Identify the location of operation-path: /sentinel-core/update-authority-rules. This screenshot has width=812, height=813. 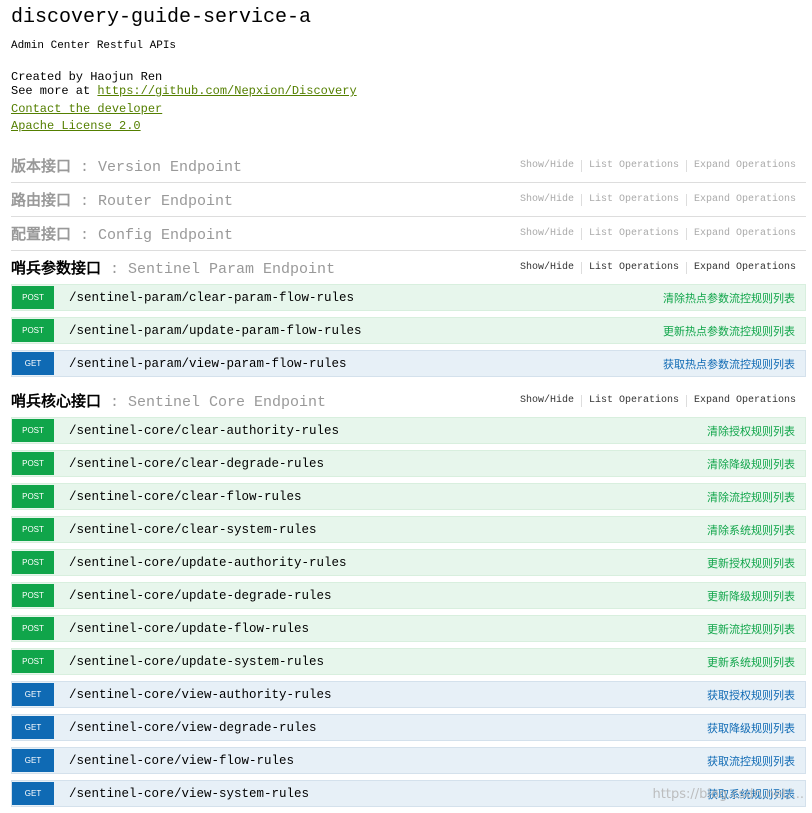
(208, 563).